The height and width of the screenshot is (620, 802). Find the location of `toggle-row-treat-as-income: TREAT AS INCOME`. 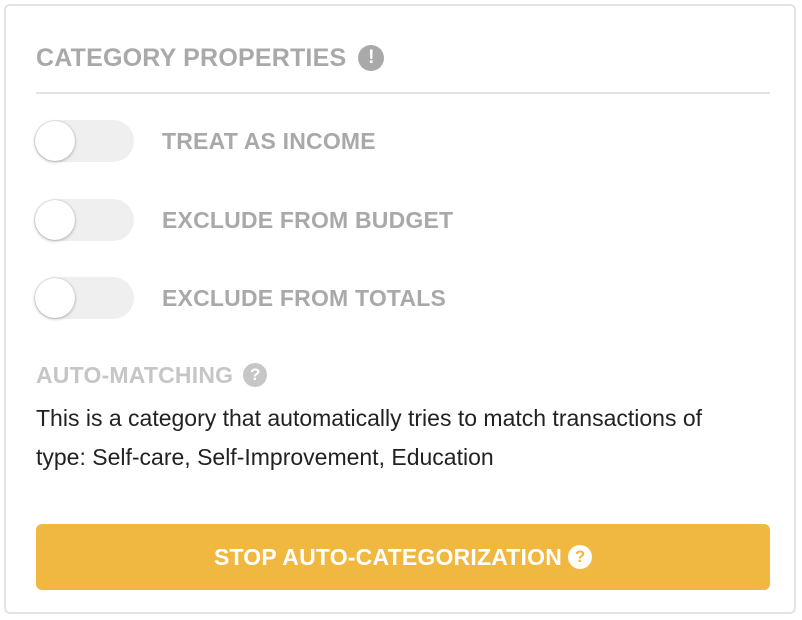

toggle-row-treat-as-income: TREAT AS INCOME is located at coordinates (205, 141).